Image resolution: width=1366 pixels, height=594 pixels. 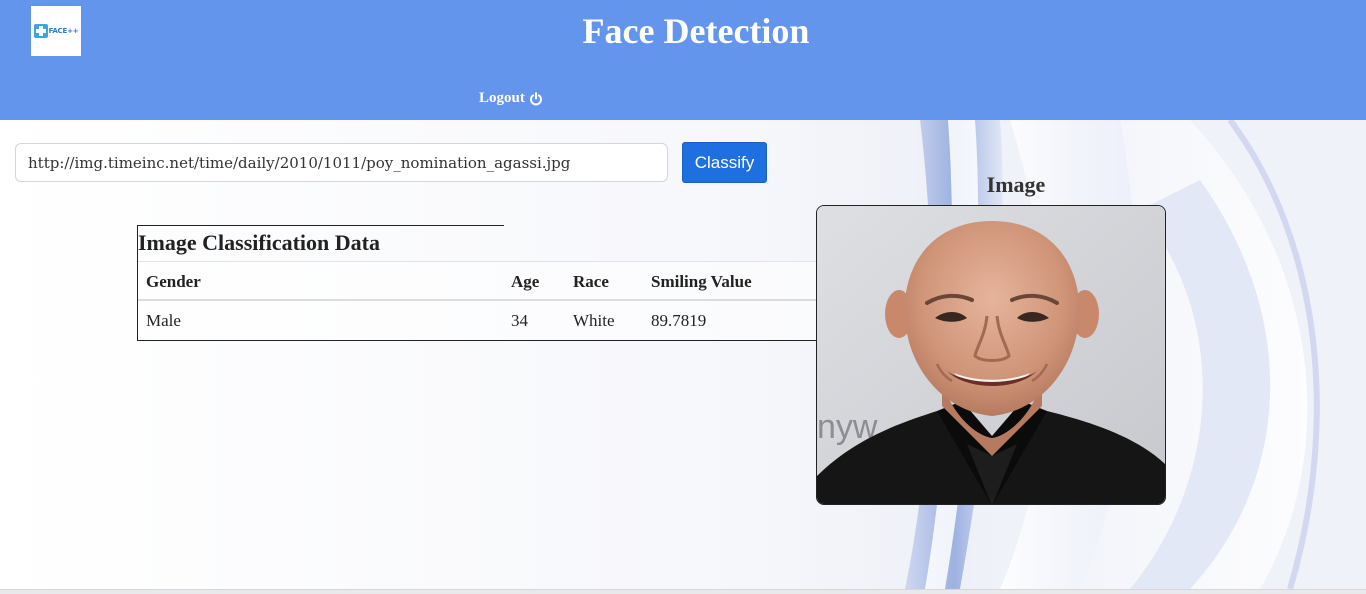 What do you see at coordinates (594, 320) in the screenshot?
I see `cell-race: White` at bounding box center [594, 320].